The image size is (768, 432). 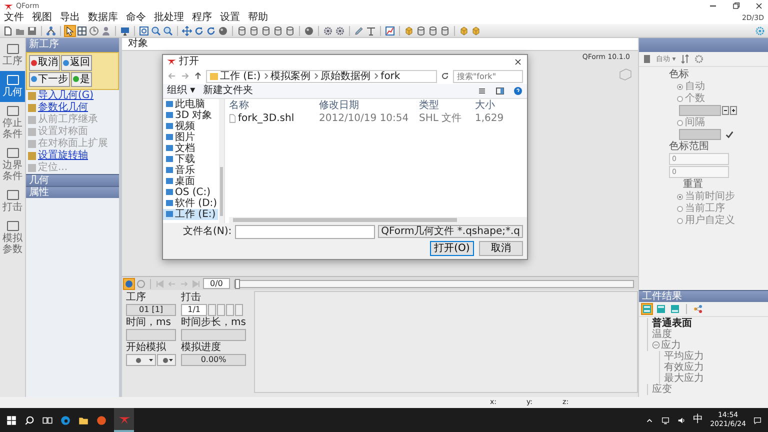 I want to click on sidebar-item: 边界条件, so click(x=12, y=165).